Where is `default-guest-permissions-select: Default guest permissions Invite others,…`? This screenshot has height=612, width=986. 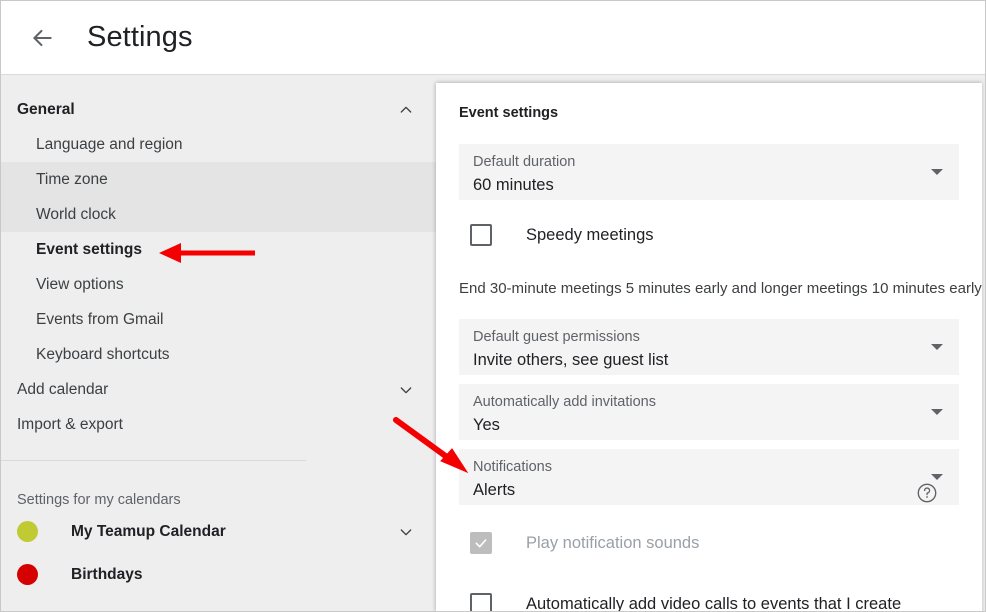 default-guest-permissions-select: Default guest permissions Invite others,… is located at coordinates (709, 347).